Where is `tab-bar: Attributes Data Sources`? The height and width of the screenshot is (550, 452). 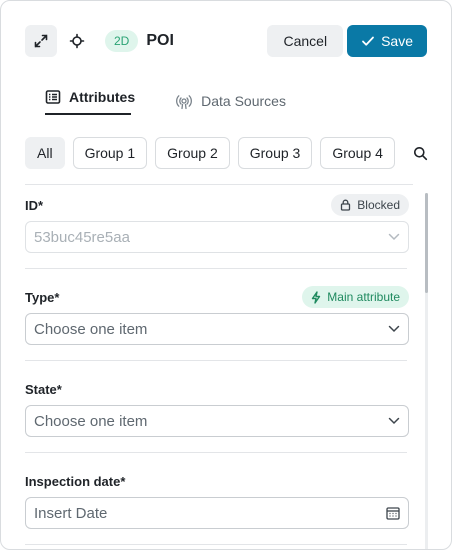
tab-bar: Attributes Data Sources is located at coordinates (165, 100).